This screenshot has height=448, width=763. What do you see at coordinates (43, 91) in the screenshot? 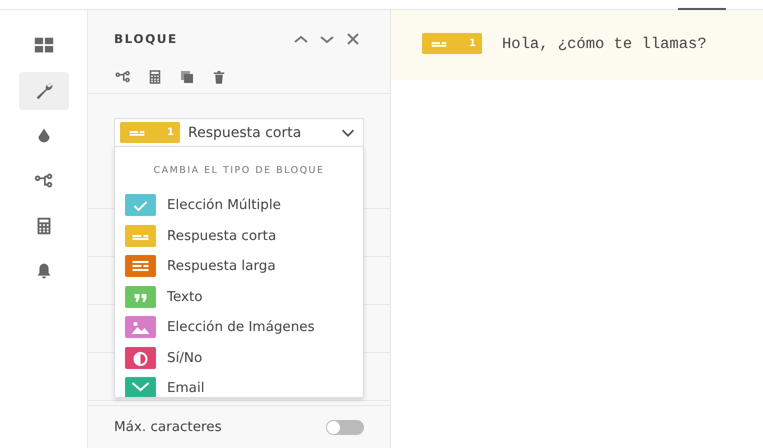
I see `wrench-nav-button` at bounding box center [43, 91].